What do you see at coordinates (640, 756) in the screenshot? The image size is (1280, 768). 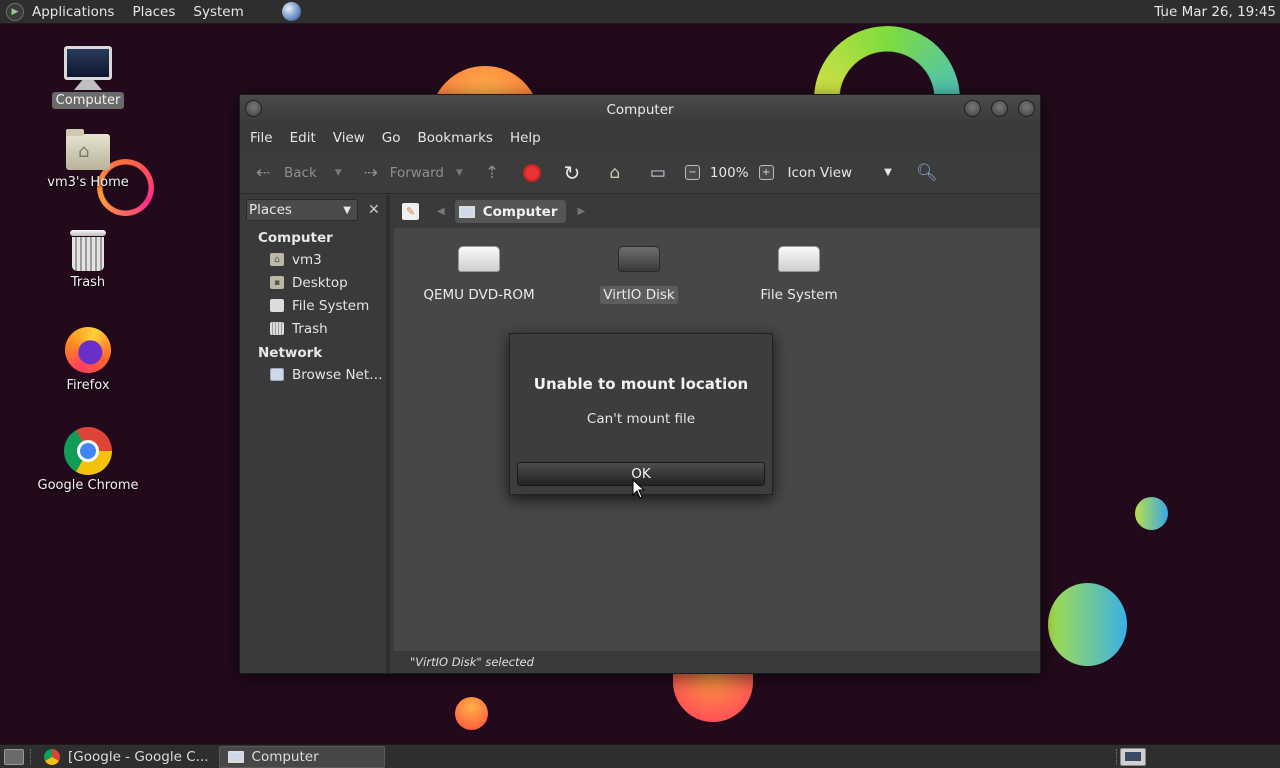 I see `bottom-panel: [Google - Google C... Computer` at bounding box center [640, 756].